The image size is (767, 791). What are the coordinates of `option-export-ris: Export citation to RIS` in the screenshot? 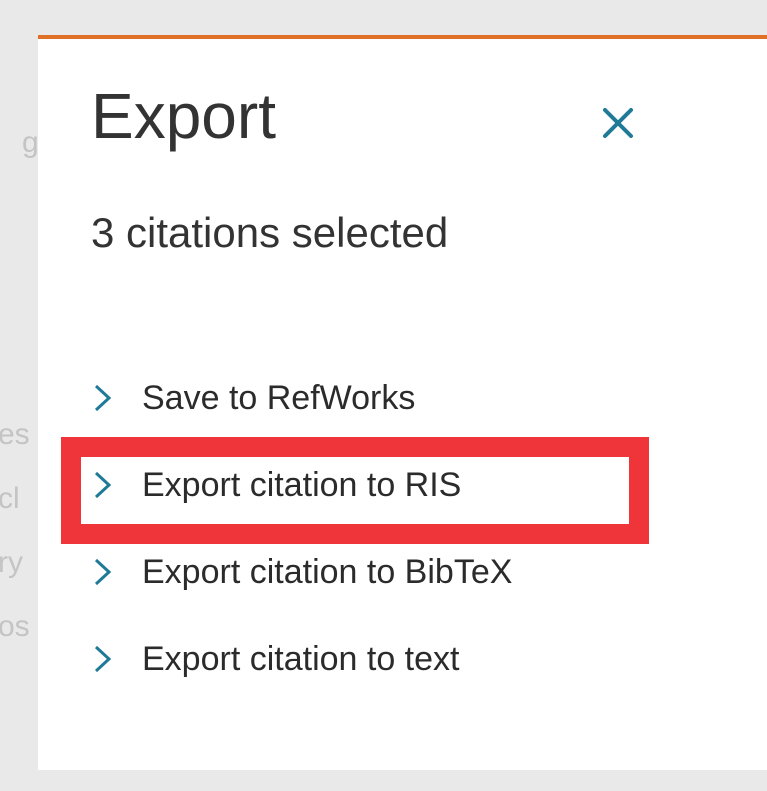 It's located at (276, 485).